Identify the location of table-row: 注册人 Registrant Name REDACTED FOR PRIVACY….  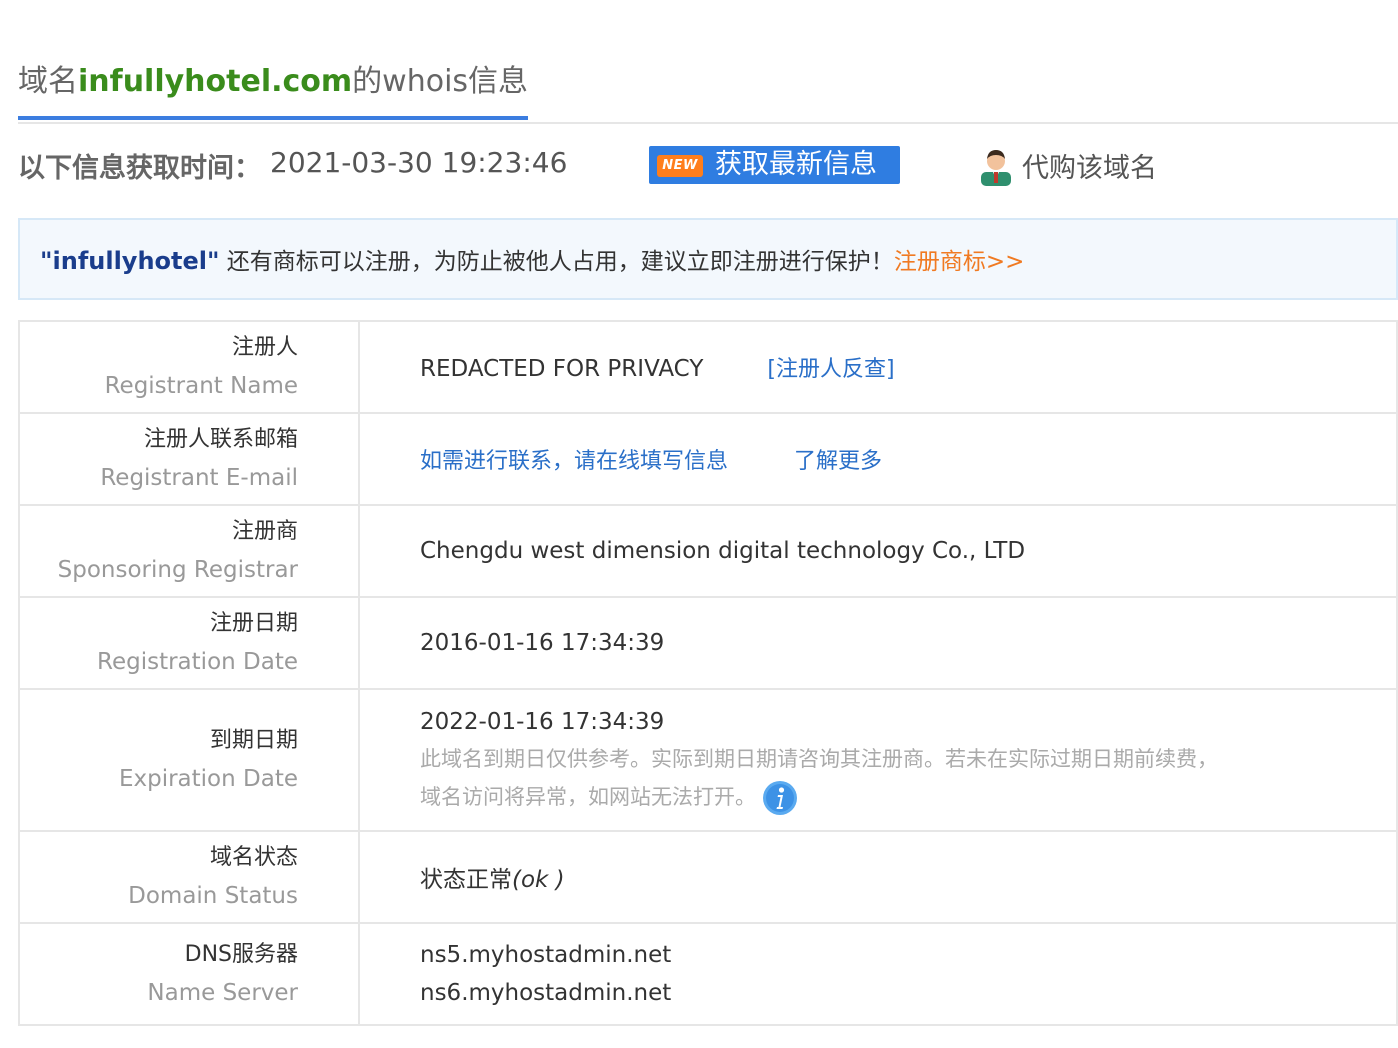
(708, 367).